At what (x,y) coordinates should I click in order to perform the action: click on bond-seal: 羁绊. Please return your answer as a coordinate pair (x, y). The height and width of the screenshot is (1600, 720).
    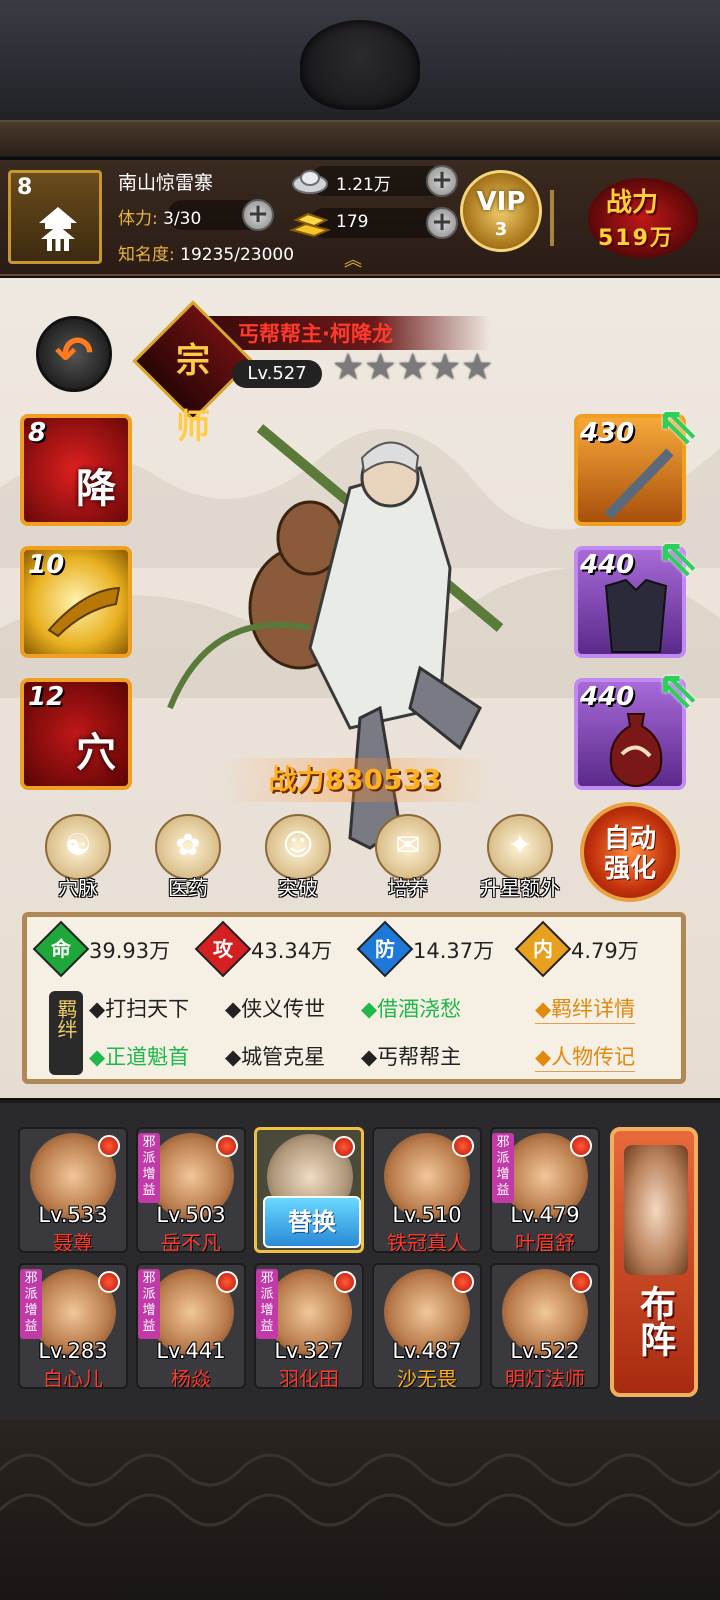
    Looking at the image, I should click on (66, 1033).